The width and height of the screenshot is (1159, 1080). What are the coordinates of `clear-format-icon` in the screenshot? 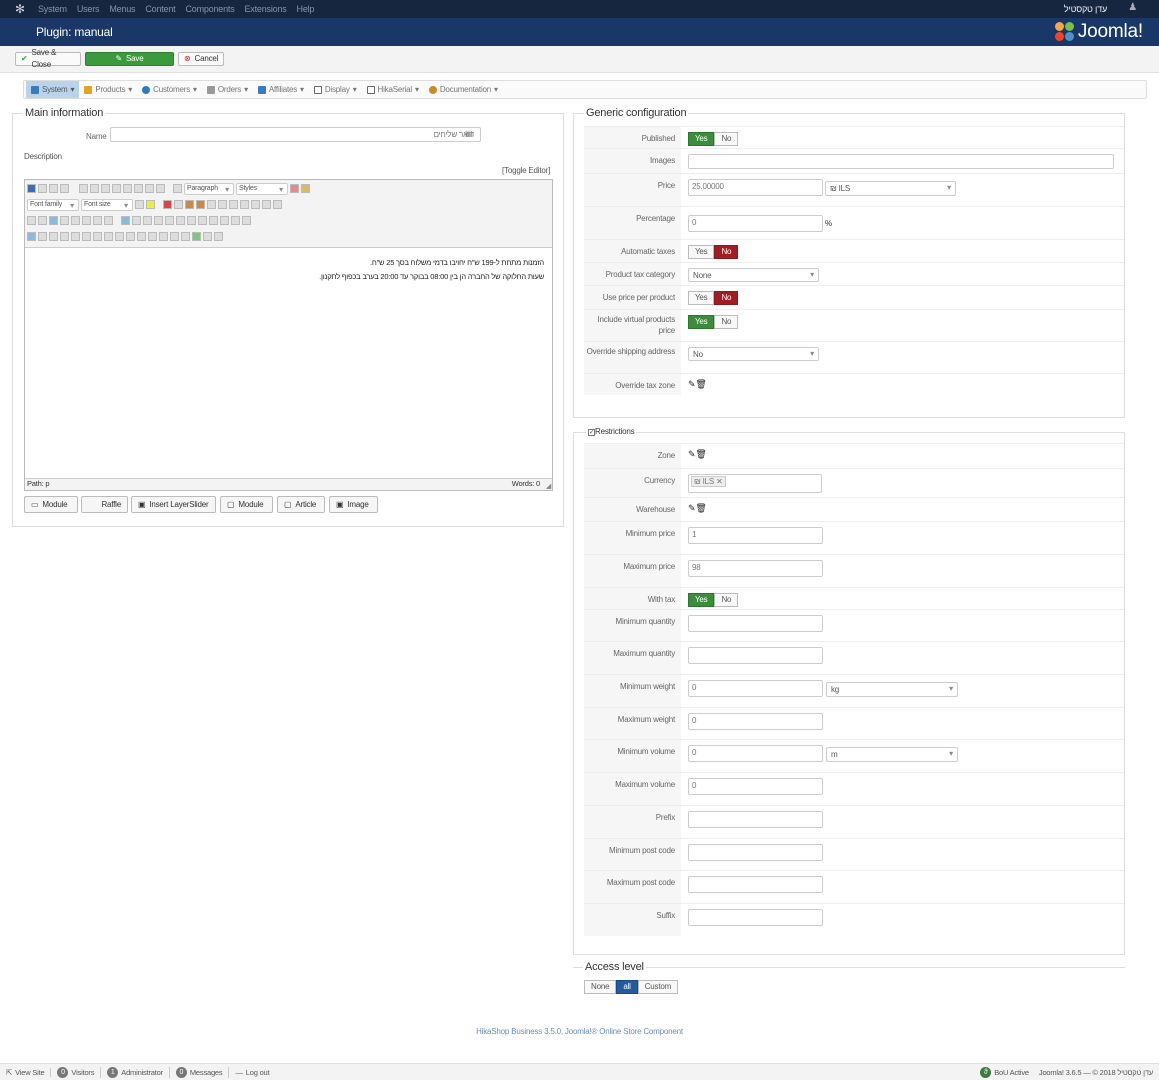 It's located at (294, 188).